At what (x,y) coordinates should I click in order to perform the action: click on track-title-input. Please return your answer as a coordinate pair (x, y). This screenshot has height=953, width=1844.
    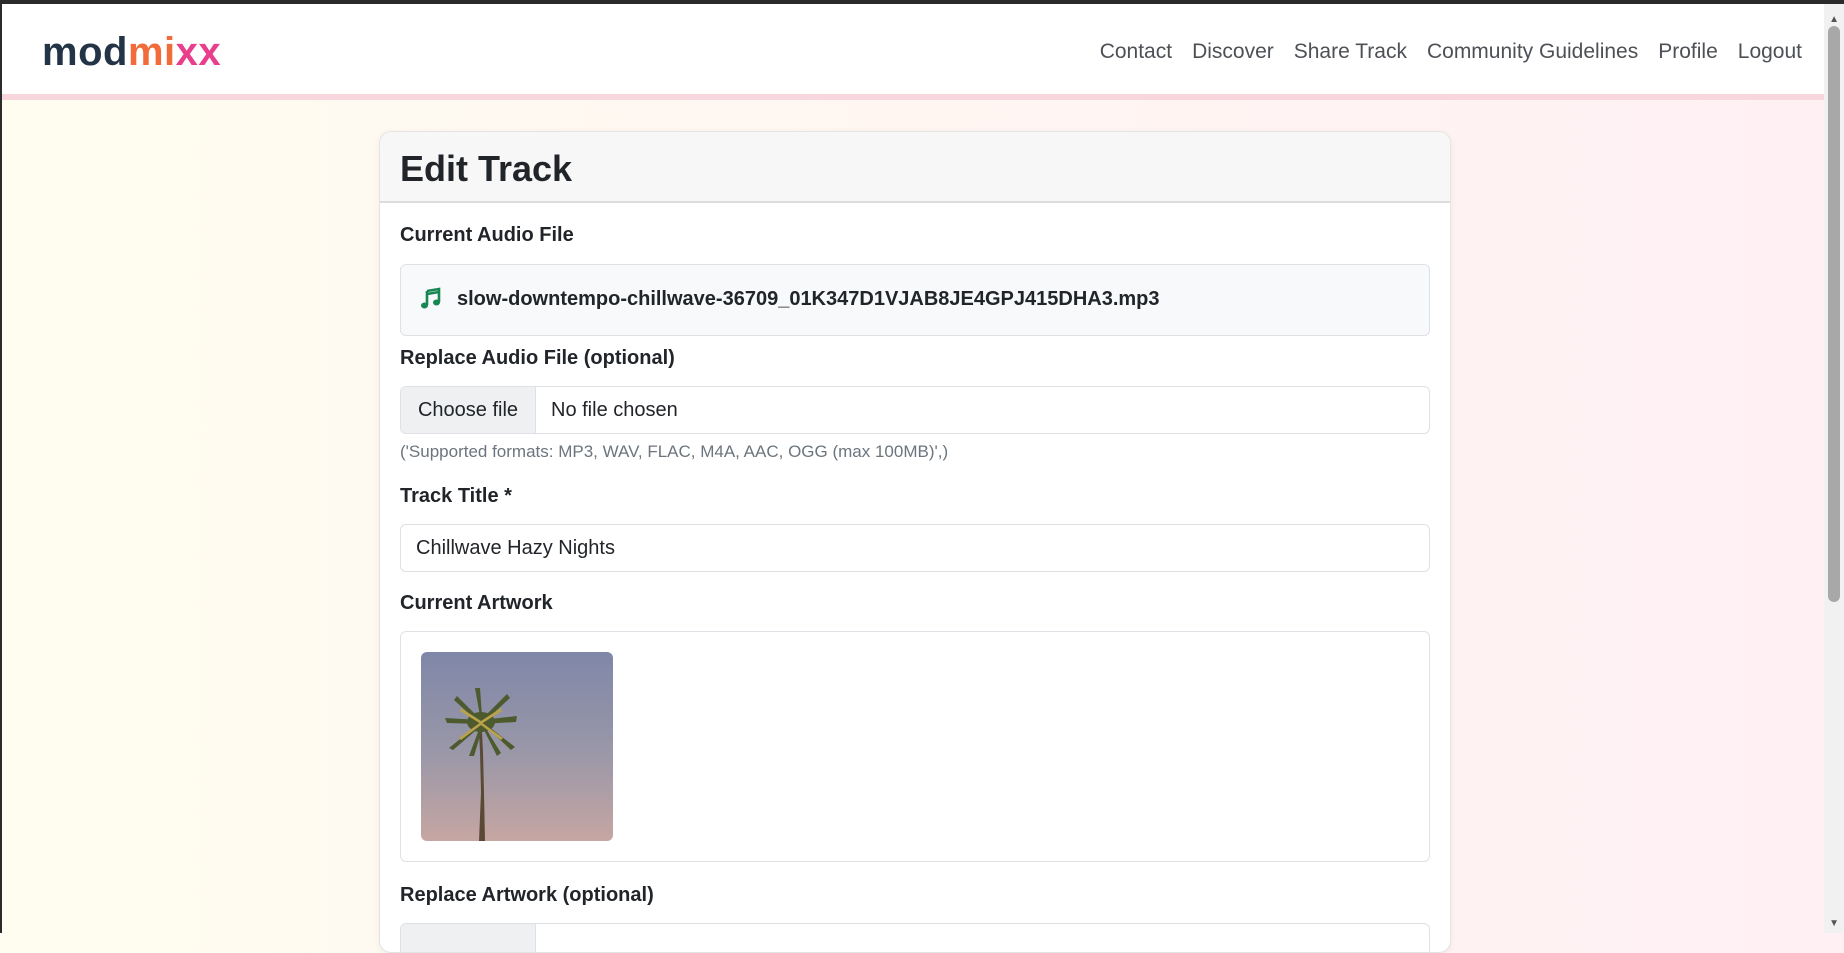
    Looking at the image, I should click on (915, 548).